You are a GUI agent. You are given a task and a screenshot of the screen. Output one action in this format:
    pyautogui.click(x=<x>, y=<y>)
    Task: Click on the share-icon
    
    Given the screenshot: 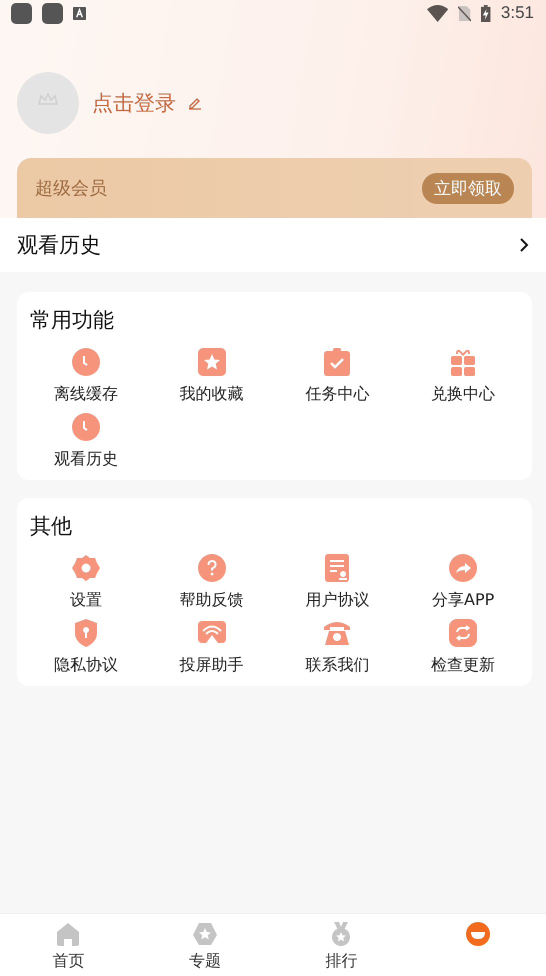 What is the action you would take?
    pyautogui.click(x=463, y=568)
    